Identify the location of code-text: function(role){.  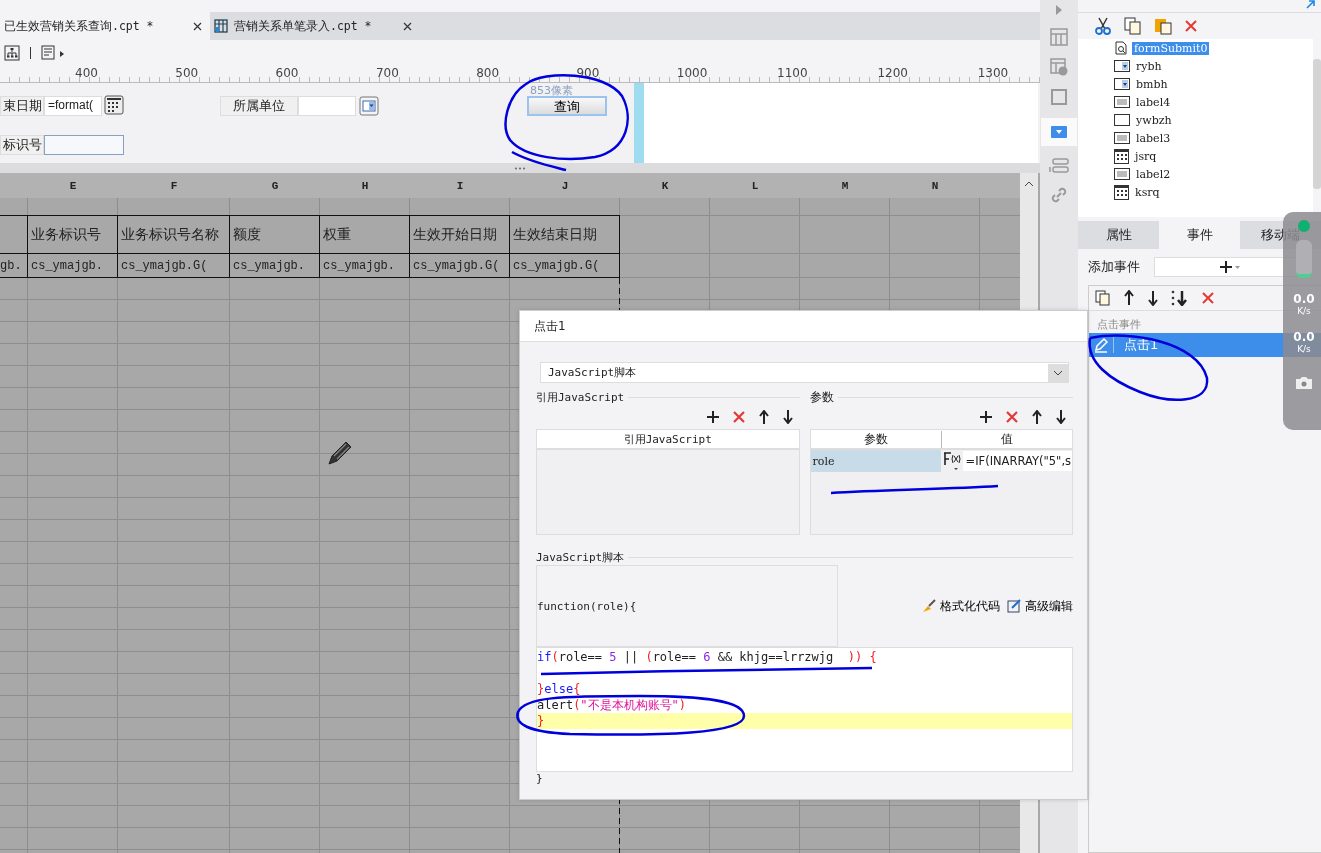
(587, 606).